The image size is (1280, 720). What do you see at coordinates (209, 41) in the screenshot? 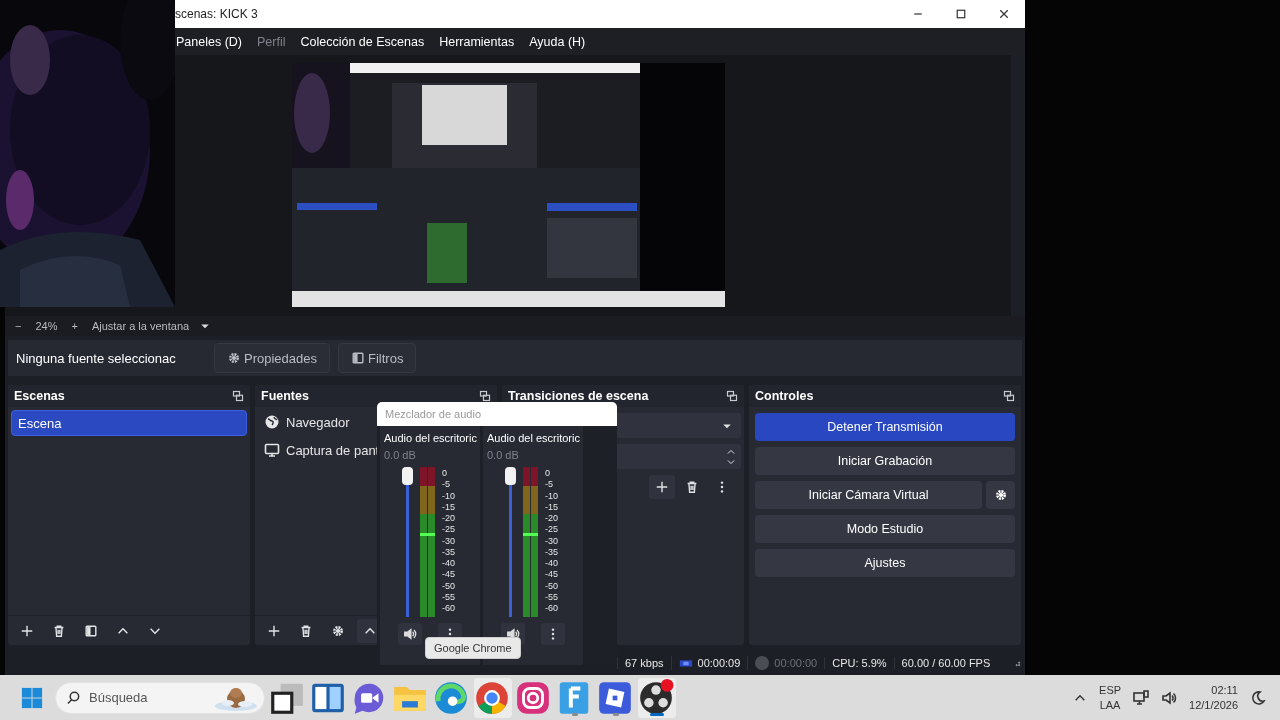
I see `menu-item: Paneles (D)` at bounding box center [209, 41].